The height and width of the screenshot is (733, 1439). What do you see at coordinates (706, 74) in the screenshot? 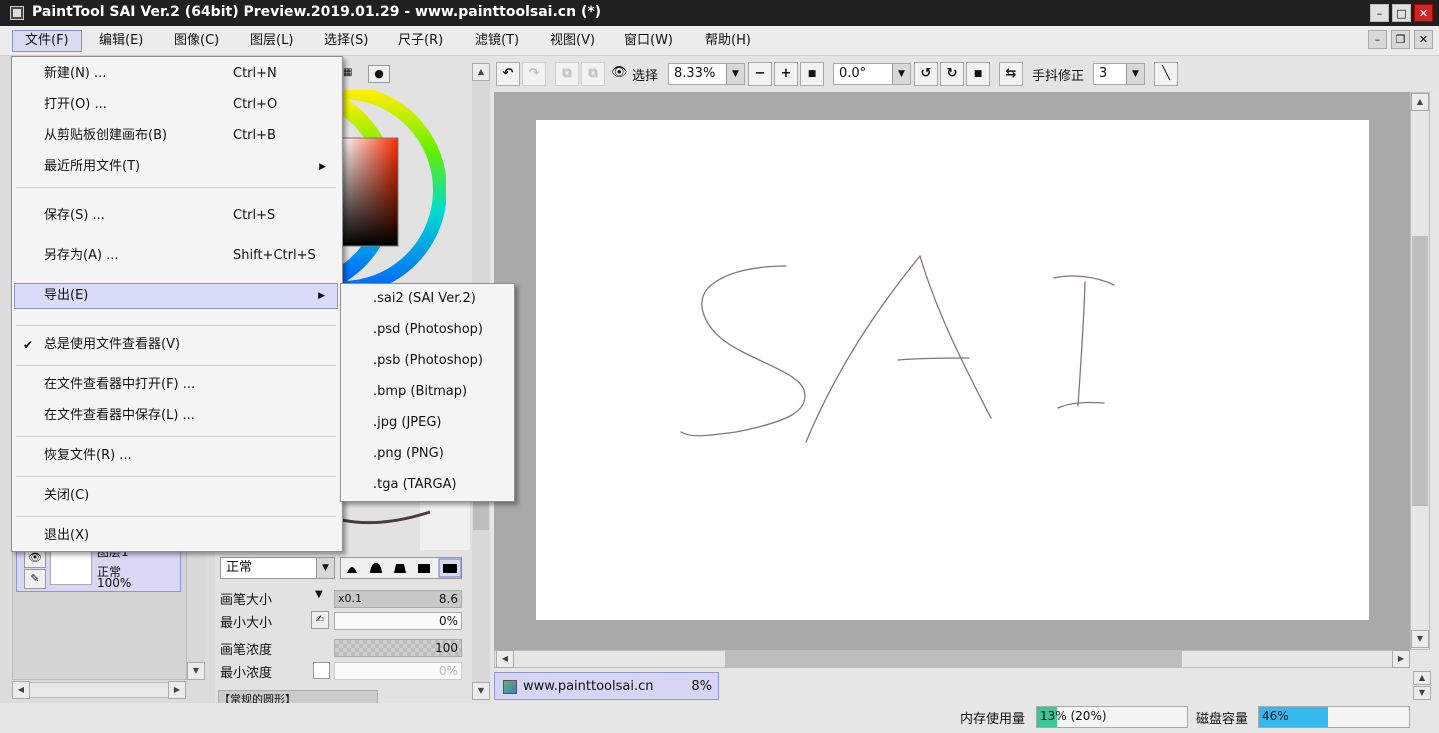
I see `zoom-combo: 8.33% ▼` at bounding box center [706, 74].